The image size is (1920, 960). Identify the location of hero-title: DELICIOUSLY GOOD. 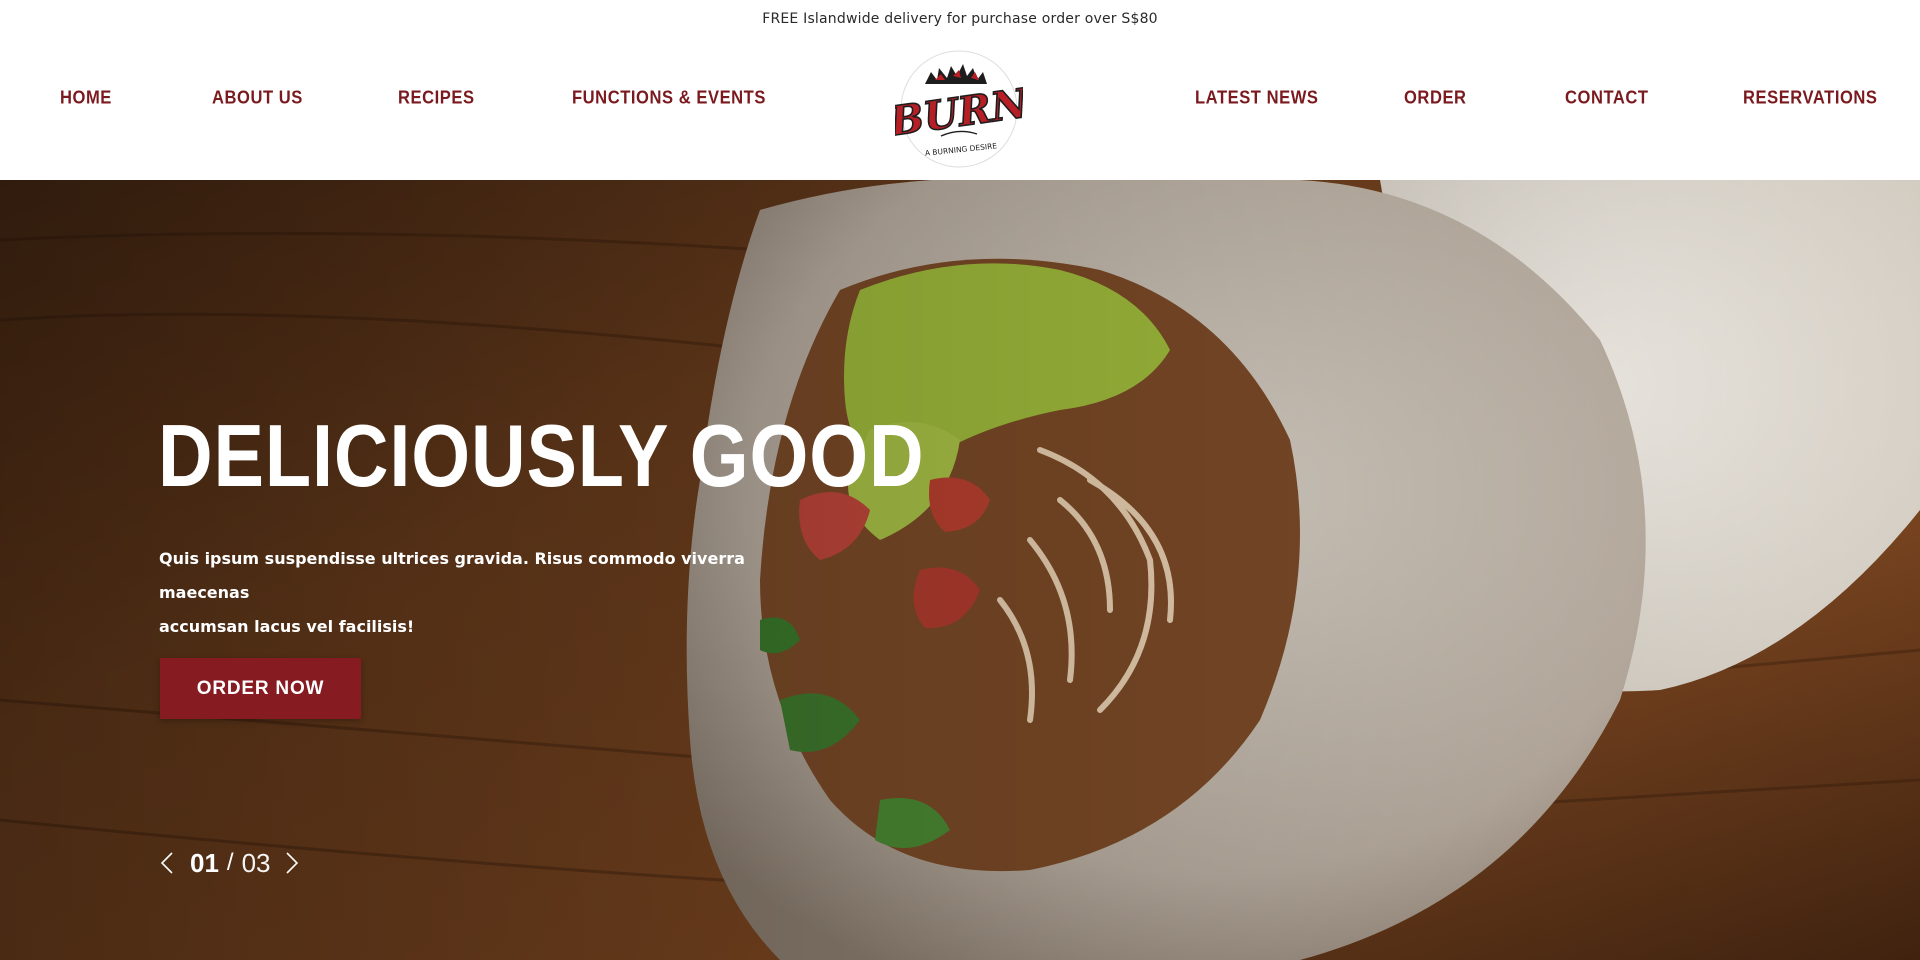
(541, 455).